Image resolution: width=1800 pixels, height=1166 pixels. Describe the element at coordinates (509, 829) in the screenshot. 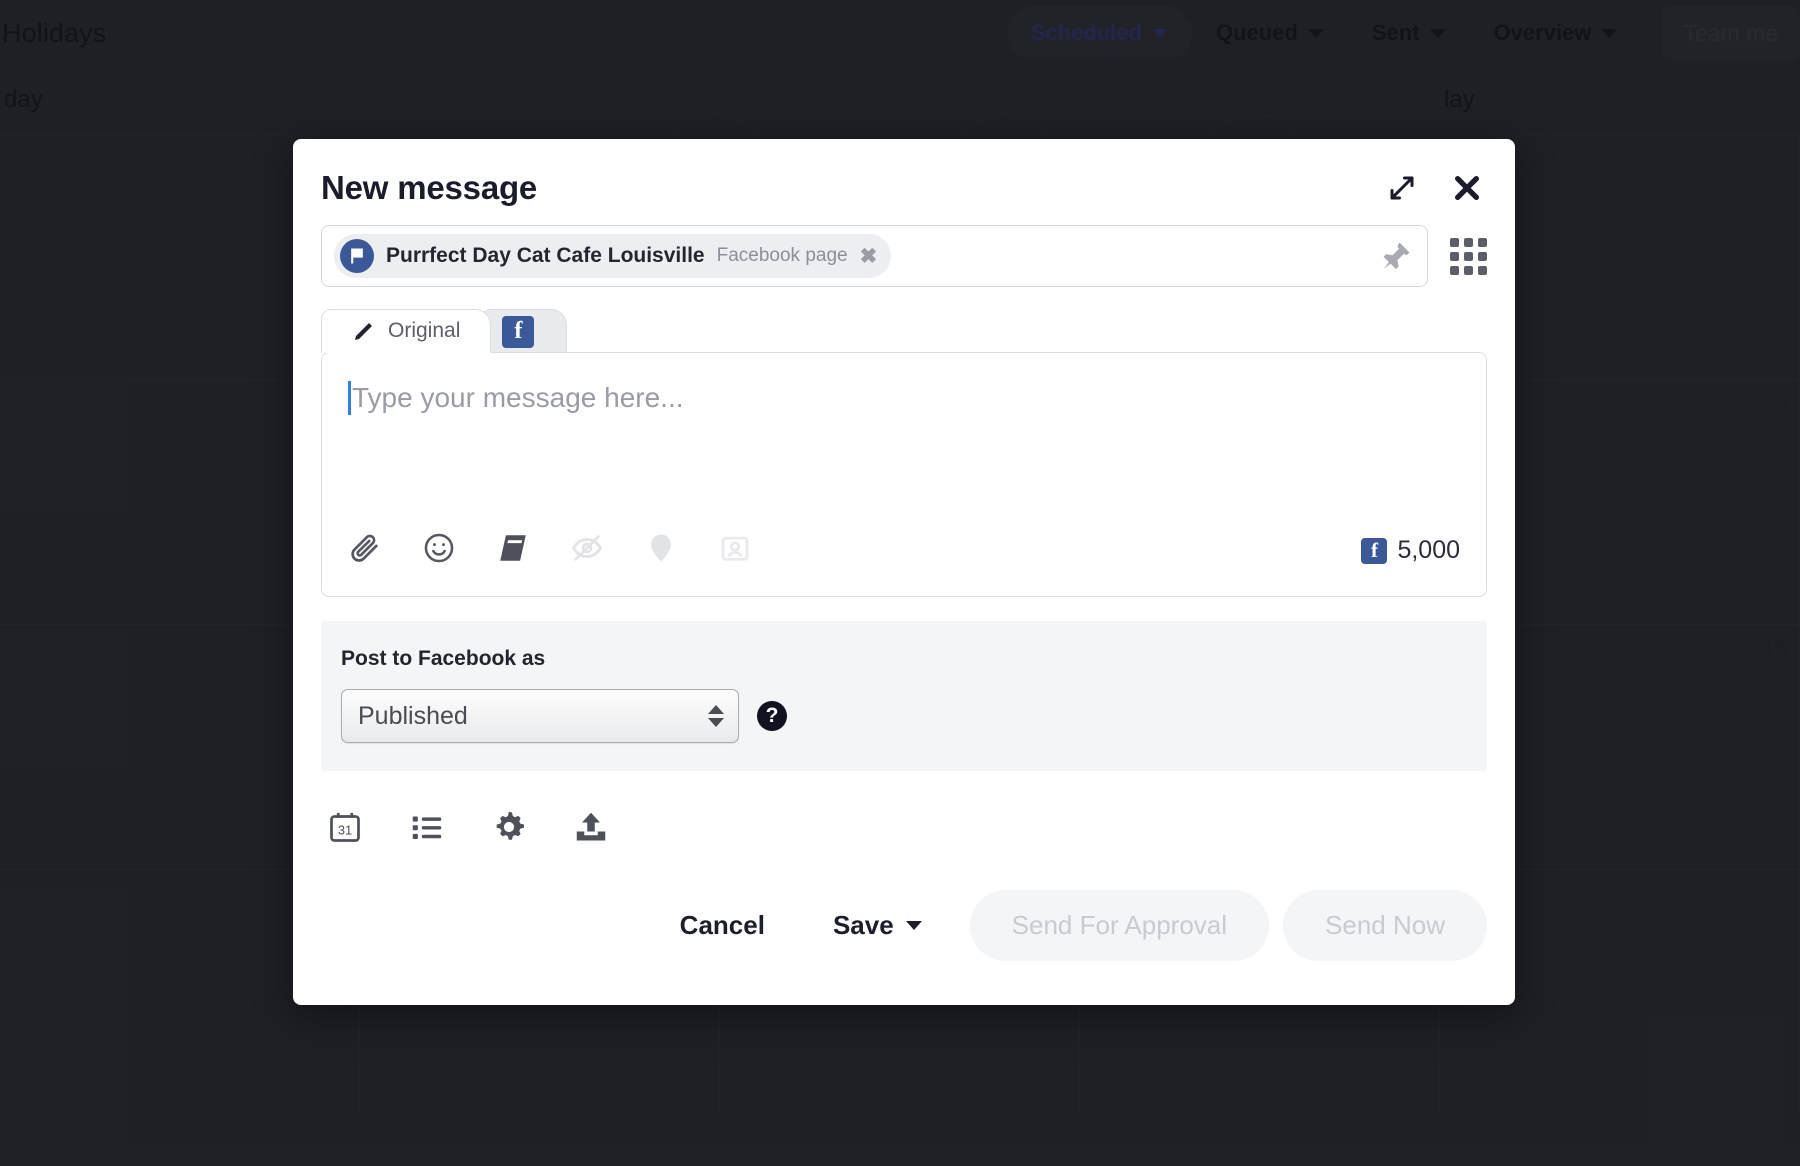

I see `settings-gear-icon` at that location.